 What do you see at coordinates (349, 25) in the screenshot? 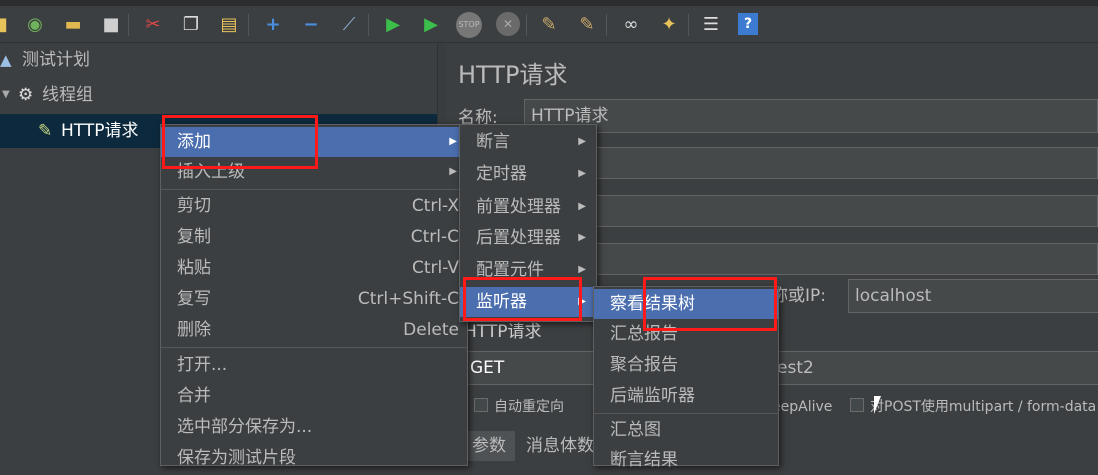
I see `toggle-icon: ⟋` at bounding box center [349, 25].